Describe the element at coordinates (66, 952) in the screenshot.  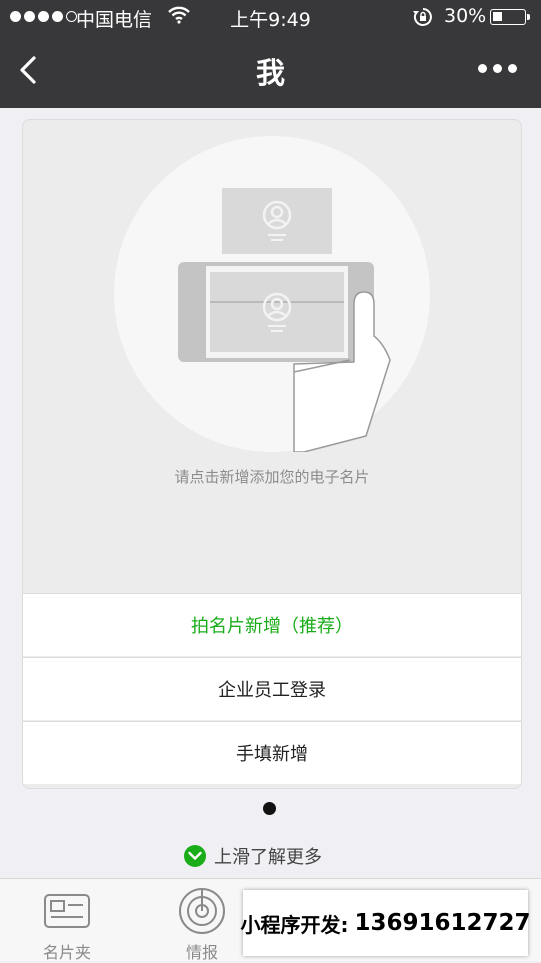
I see `tab-card-holder-label: 名片夹` at that location.